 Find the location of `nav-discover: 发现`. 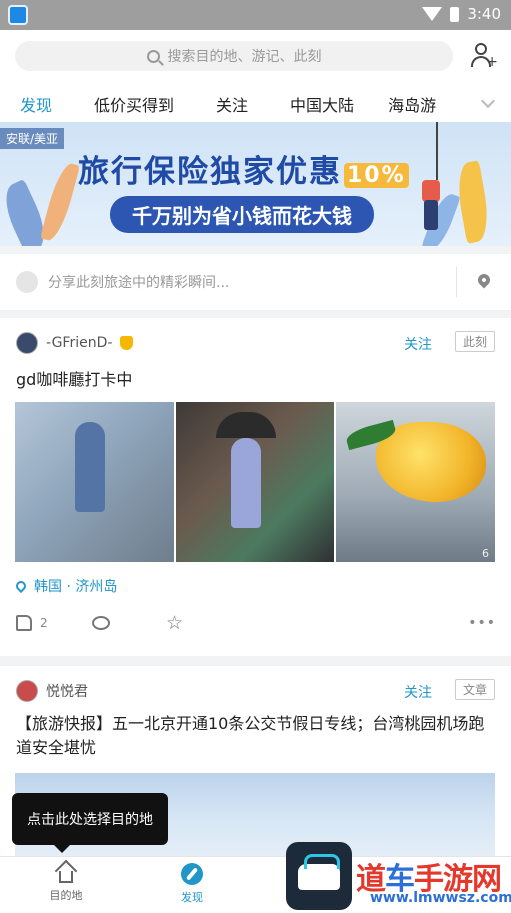

nav-discover: 发现 is located at coordinates (192, 884).